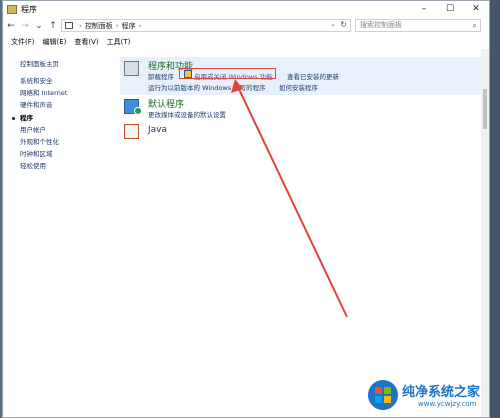 The width and height of the screenshot is (500, 418). Describe the element at coordinates (292, 202) in the screenshot. I see `arrow-shaft` at that location.